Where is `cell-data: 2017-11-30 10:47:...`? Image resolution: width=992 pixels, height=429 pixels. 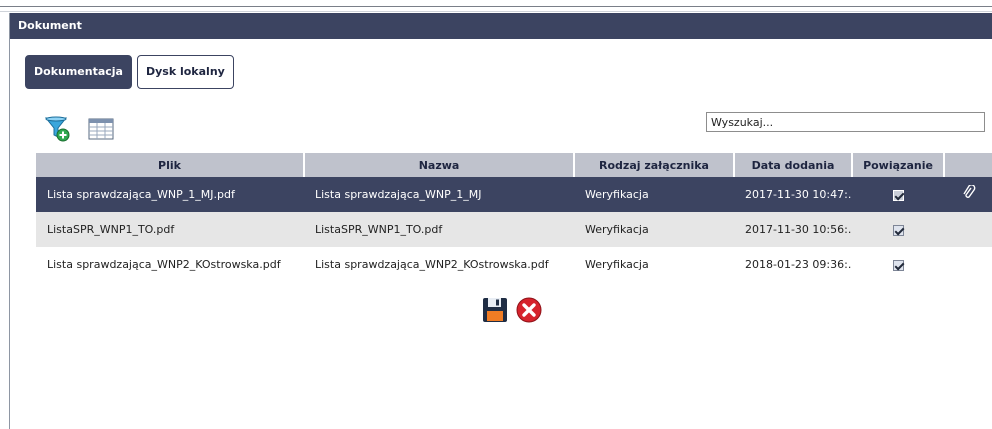 cell-data: 2017-11-30 10:47:... is located at coordinates (793, 194).